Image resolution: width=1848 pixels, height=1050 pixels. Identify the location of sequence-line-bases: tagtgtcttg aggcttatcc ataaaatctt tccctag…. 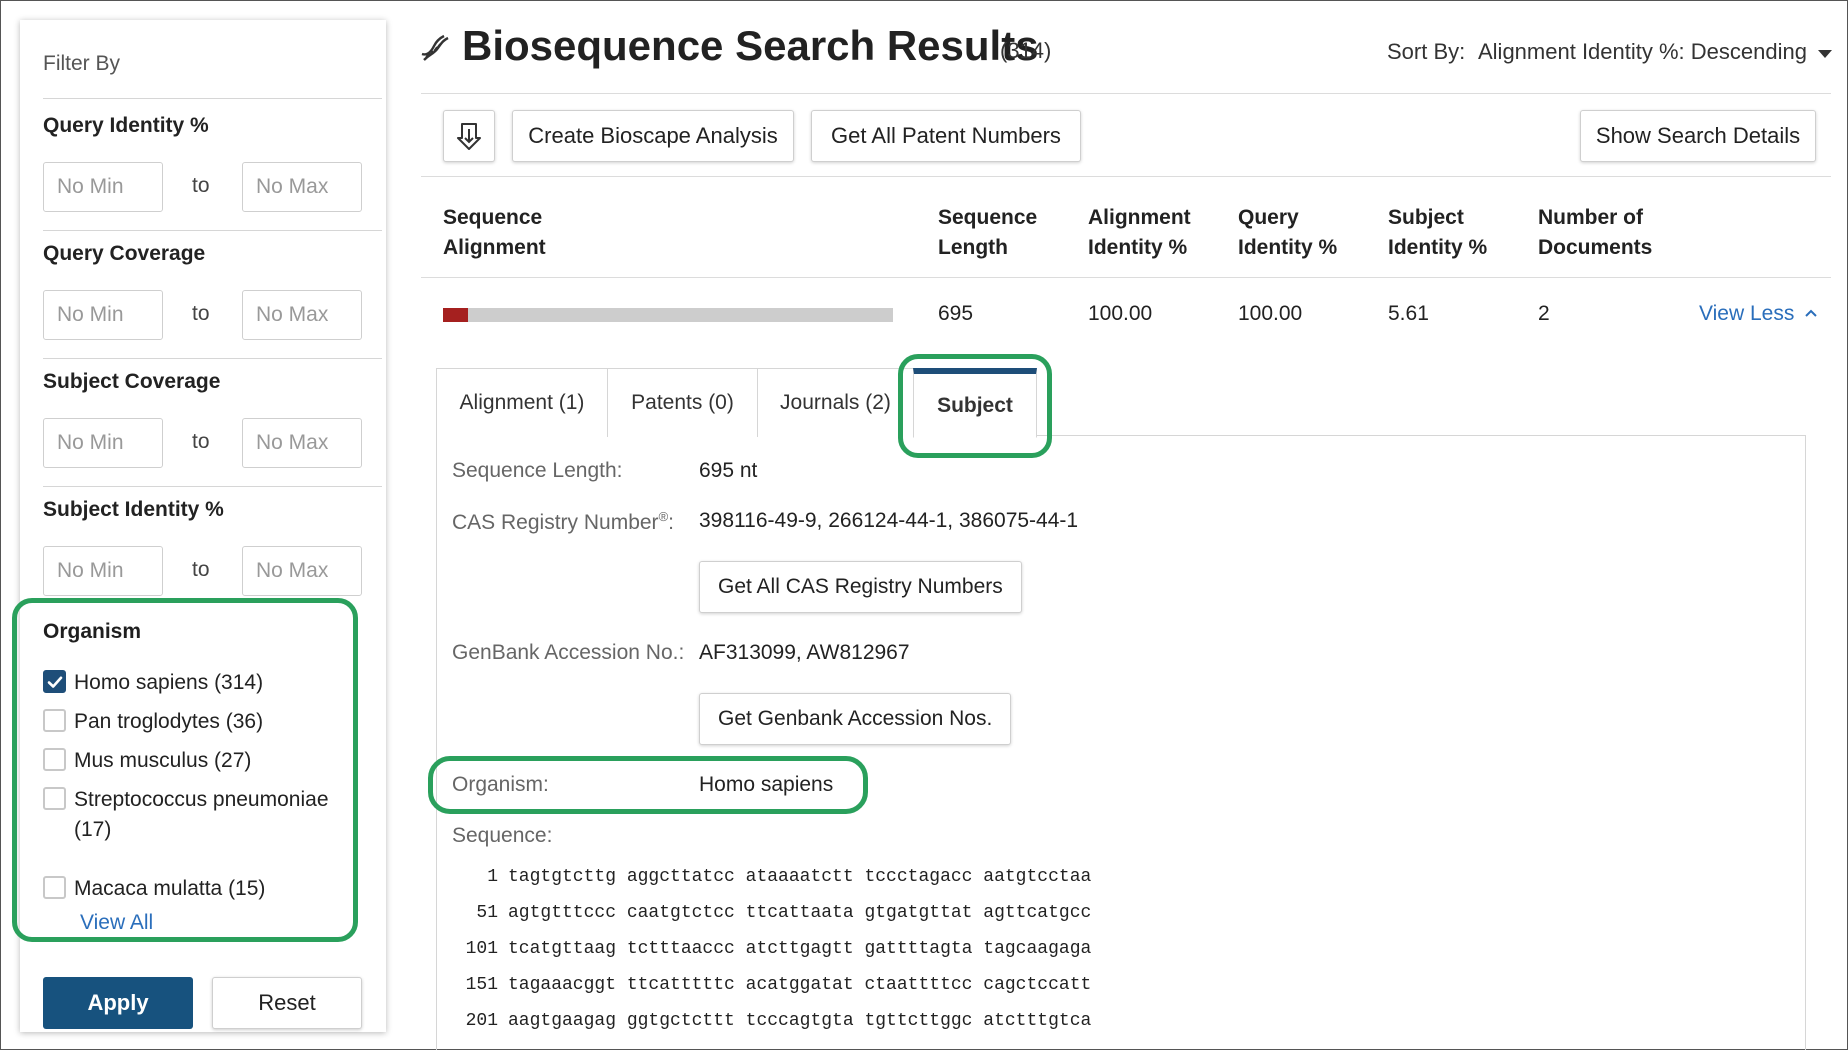
(800, 877).